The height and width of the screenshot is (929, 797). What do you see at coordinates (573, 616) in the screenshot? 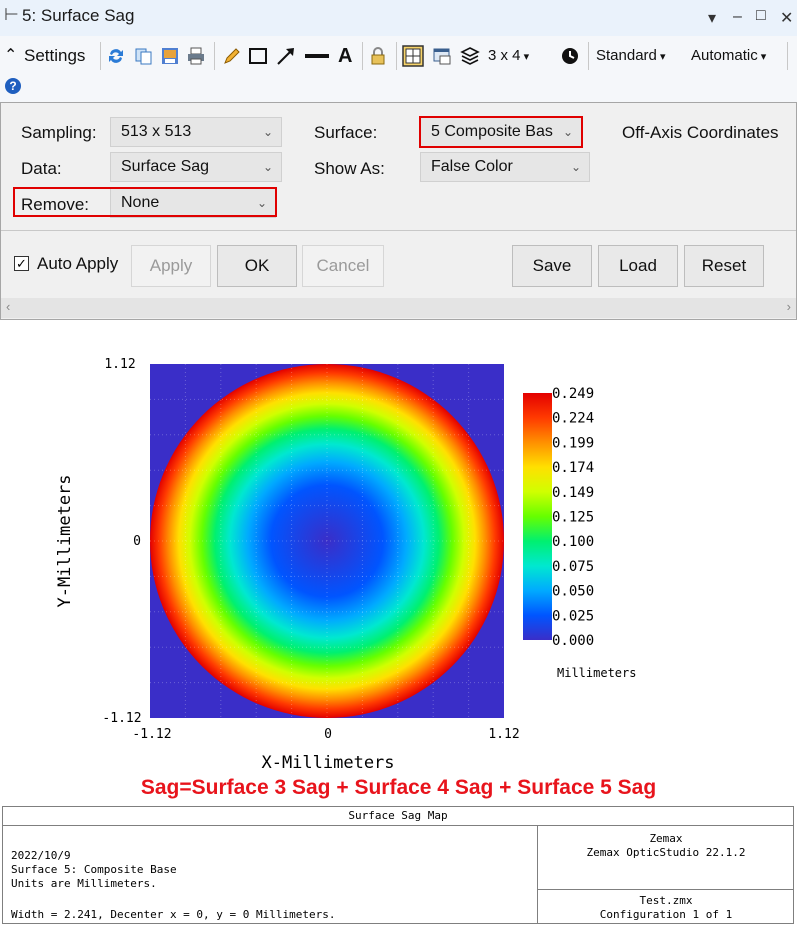
I see `colorbar-tick-label: 0.025` at bounding box center [573, 616].